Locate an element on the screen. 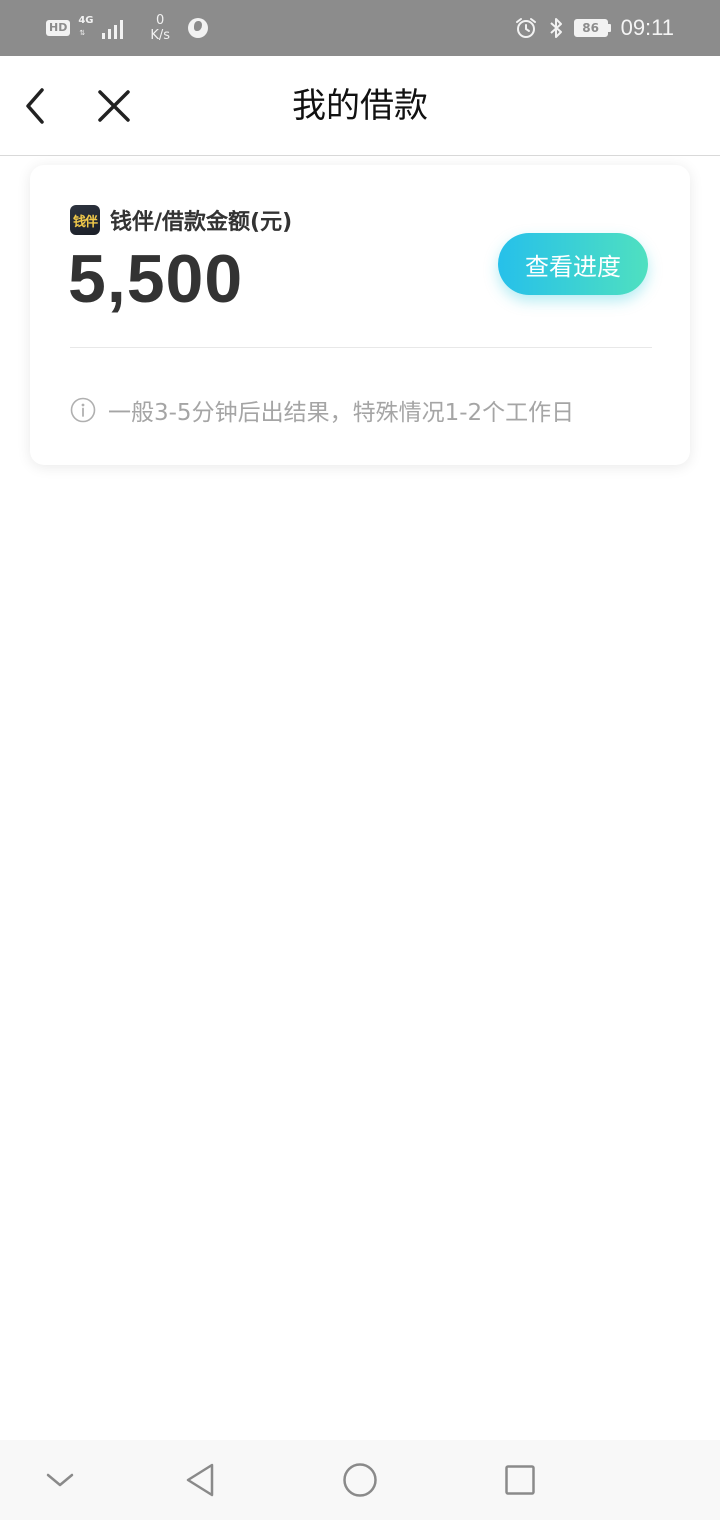 The width and height of the screenshot is (720, 1520). circle-home-icon is located at coordinates (360, 1480).